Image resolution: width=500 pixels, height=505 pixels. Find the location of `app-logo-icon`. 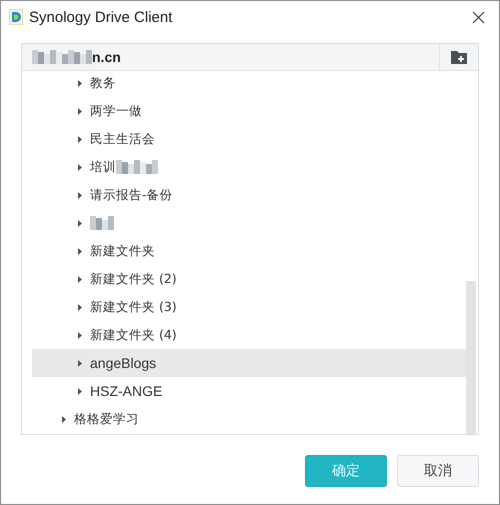

app-logo-icon is located at coordinates (16, 17).